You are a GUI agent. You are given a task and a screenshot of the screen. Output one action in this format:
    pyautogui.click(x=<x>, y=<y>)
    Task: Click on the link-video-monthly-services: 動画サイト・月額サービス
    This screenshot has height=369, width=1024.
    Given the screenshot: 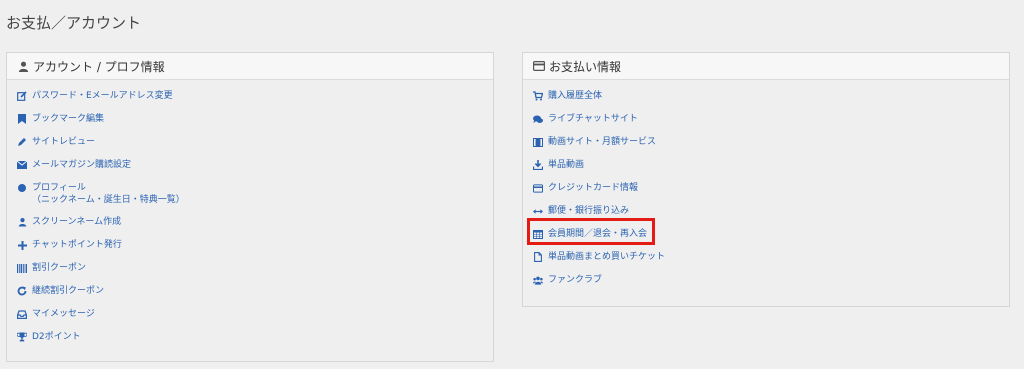 What is the action you would take?
    pyautogui.click(x=771, y=147)
    